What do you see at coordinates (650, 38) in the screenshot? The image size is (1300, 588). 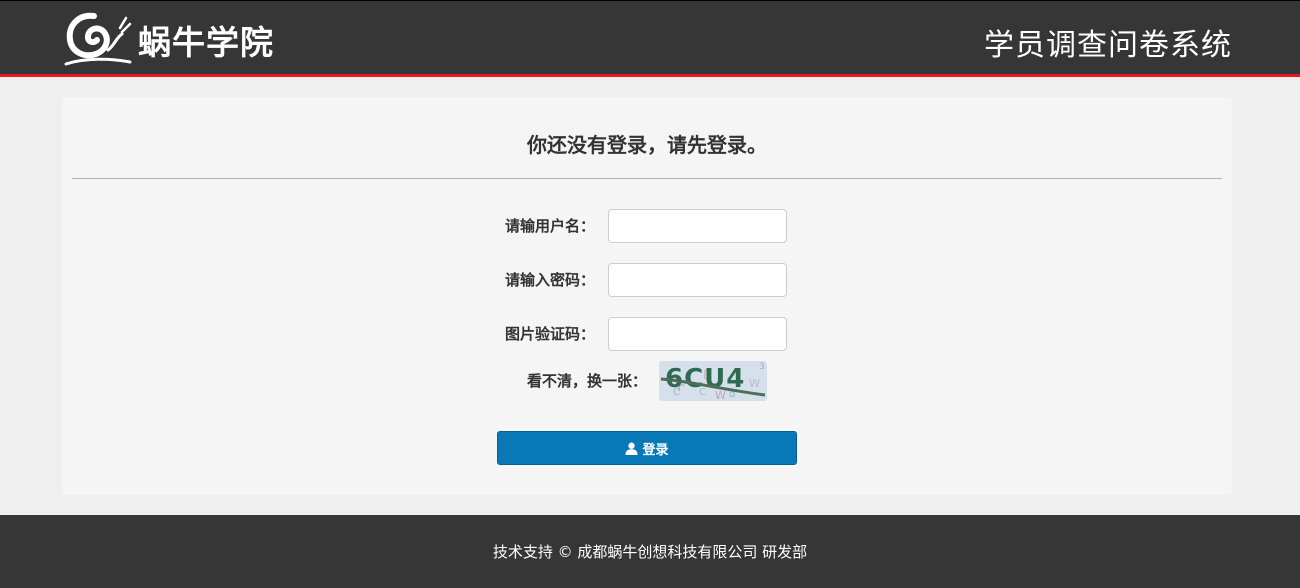 I see `top-header: 蜗牛学院 学员调查问卷系统` at bounding box center [650, 38].